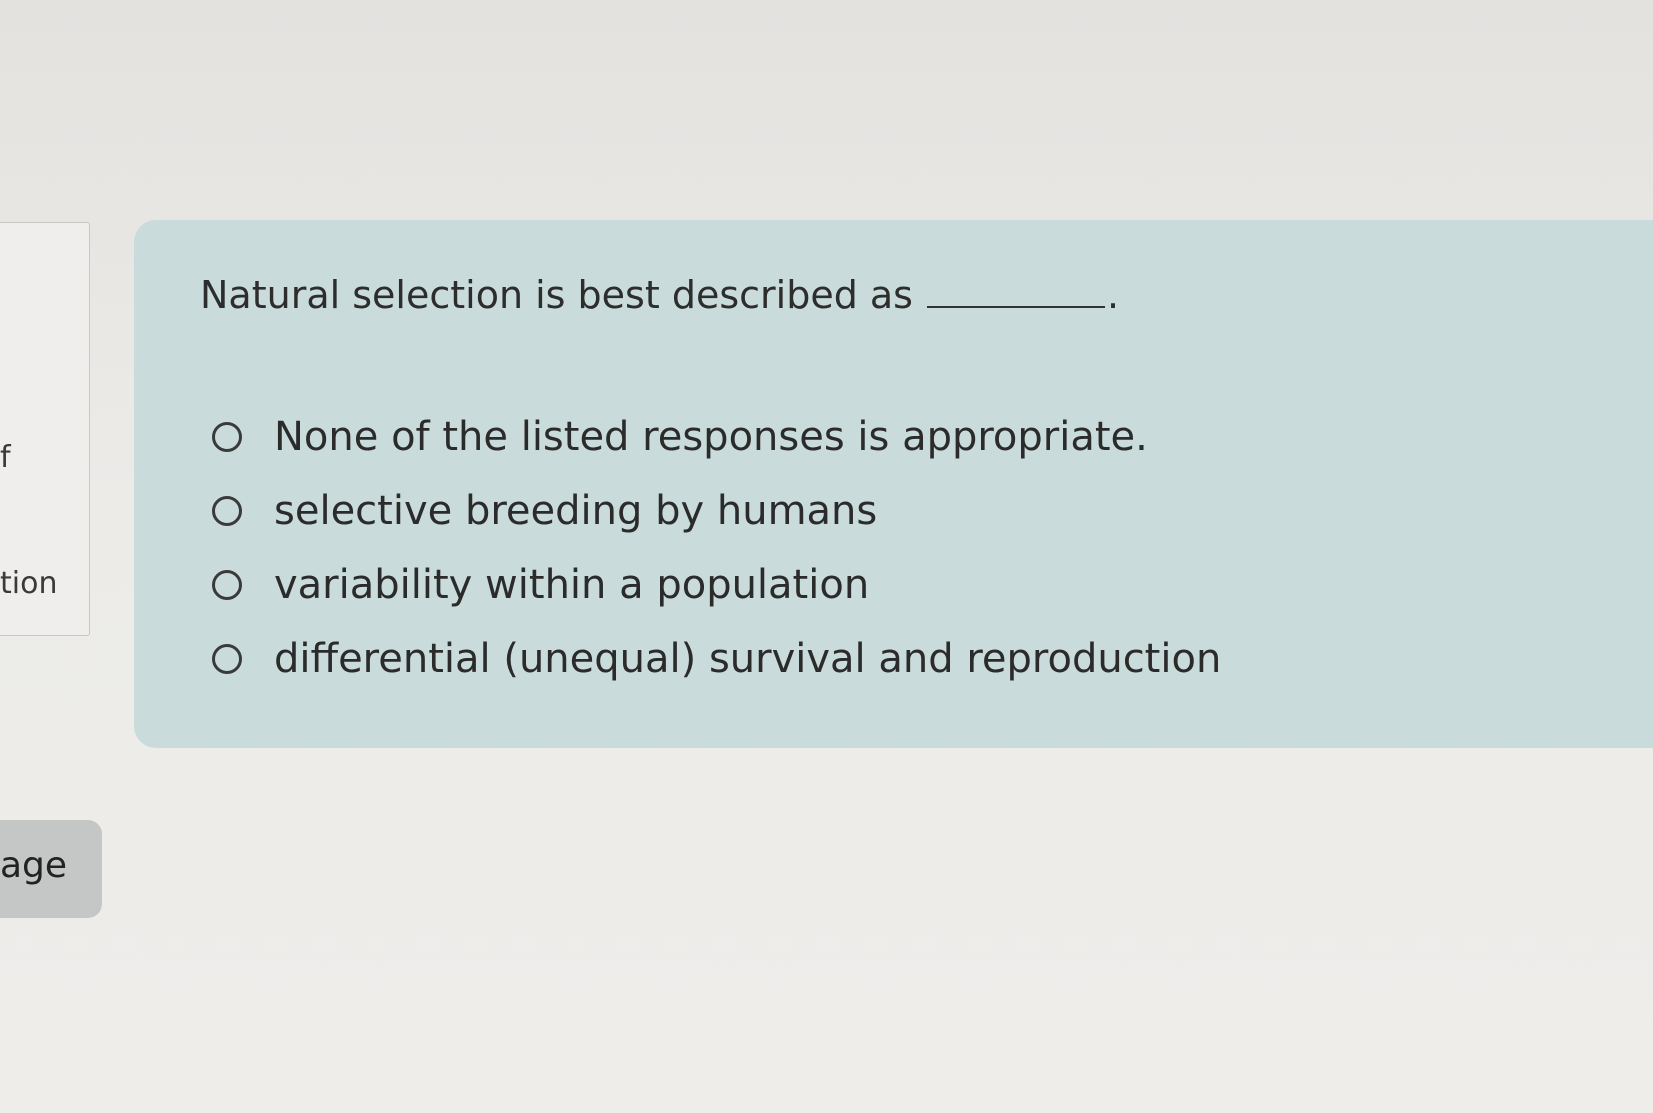 This screenshot has height=1113, width=1653. What do you see at coordinates (5, 457) in the screenshot?
I see `side-panel-fragment-mark: f` at bounding box center [5, 457].